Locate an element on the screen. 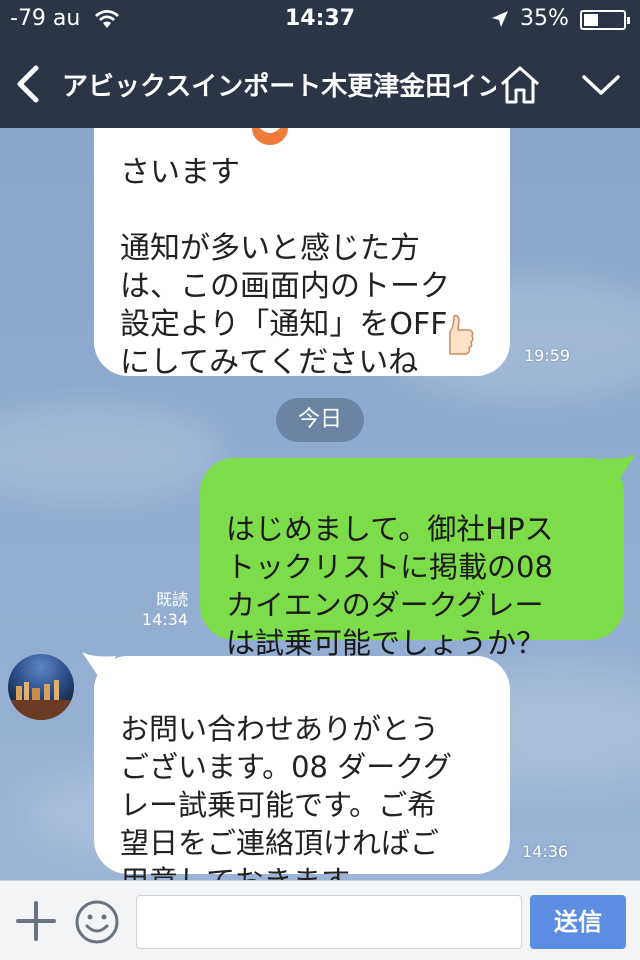 The height and width of the screenshot is (960, 640). thumbs-up-emoji-icon is located at coordinates (461, 334).